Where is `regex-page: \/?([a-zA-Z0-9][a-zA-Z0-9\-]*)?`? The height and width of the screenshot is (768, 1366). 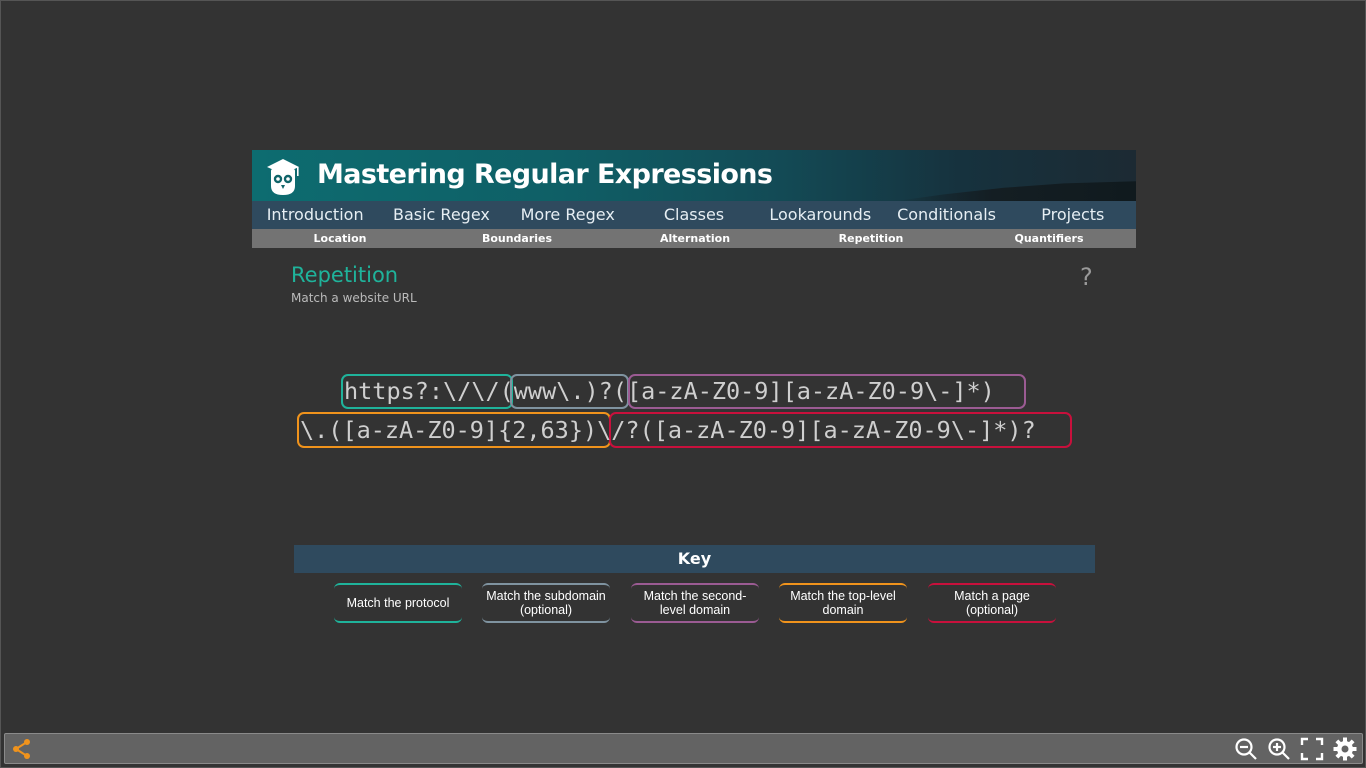 regex-page: \/?([a-zA-Z0-9][a-zA-Z0-9\-]*)? is located at coordinates (816, 430).